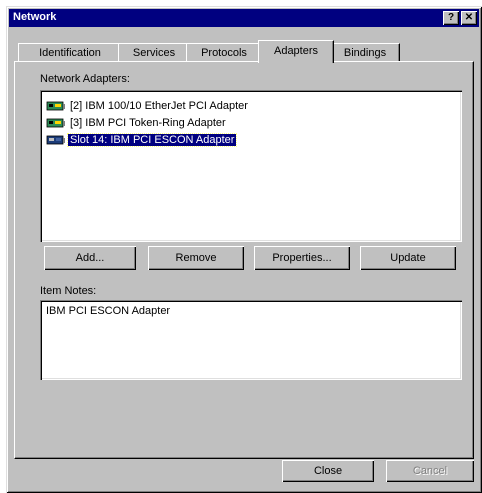 The image size is (482, 493). Describe the element at coordinates (451, 18) in the screenshot. I see `help-icon: ?` at that location.